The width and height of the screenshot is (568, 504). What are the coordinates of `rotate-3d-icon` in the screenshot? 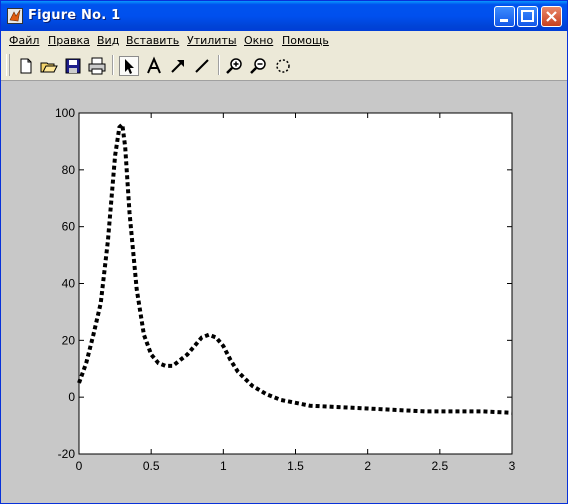 It's located at (283, 66).